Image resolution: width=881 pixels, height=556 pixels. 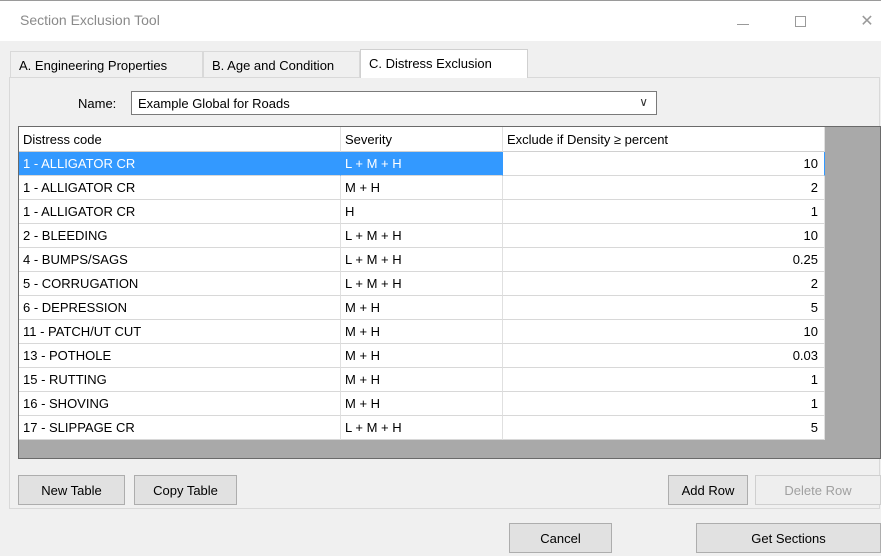 I want to click on table-row: 1 - ALLIGATOR CR L + M + H 10, so click(x=422, y=164).